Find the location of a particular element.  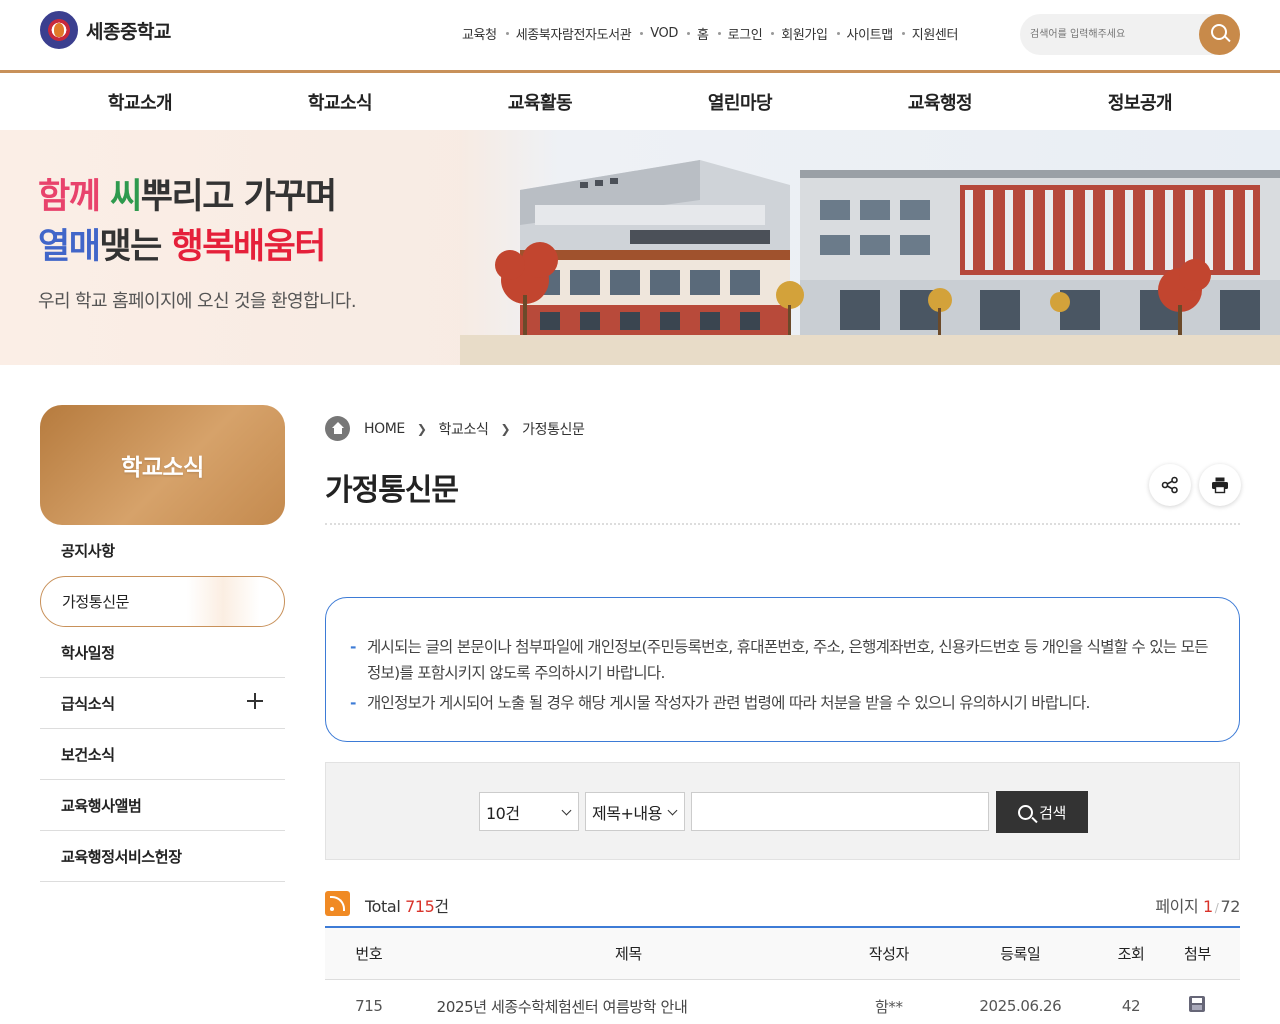

util-link-vod: VOD is located at coordinates (664, 33).